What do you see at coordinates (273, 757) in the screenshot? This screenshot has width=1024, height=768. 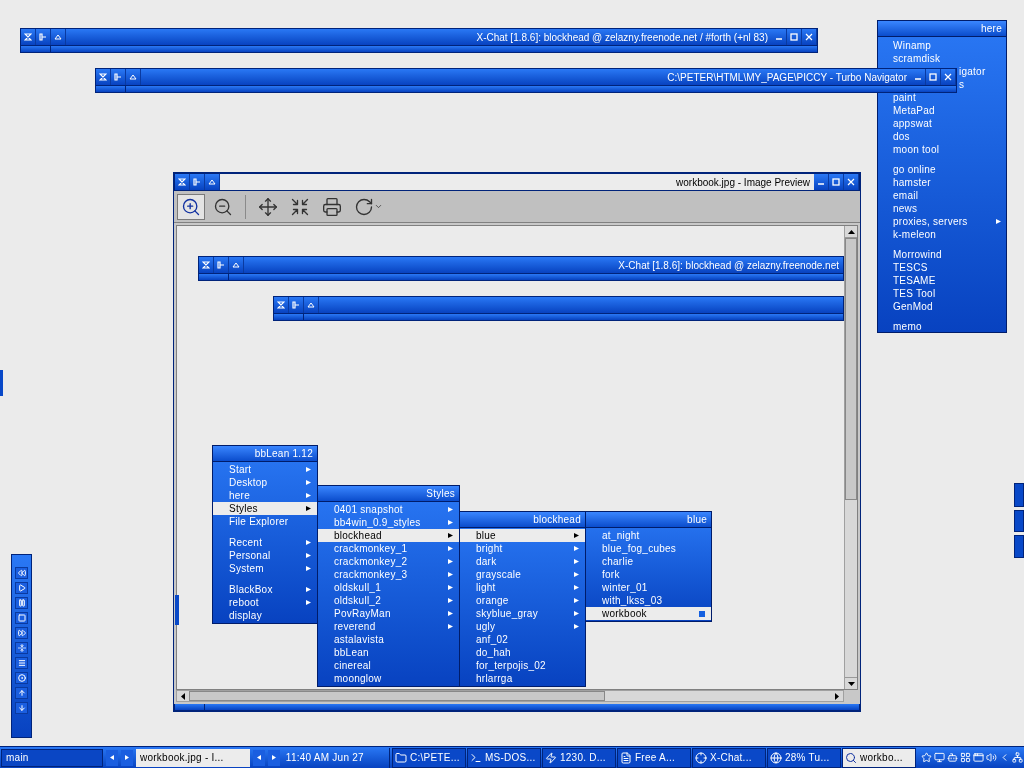 I see `next-window-button` at bounding box center [273, 757].